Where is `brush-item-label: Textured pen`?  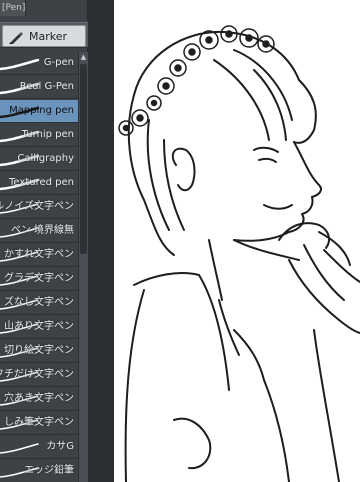 brush-item-label: Textured pen is located at coordinates (41, 182).